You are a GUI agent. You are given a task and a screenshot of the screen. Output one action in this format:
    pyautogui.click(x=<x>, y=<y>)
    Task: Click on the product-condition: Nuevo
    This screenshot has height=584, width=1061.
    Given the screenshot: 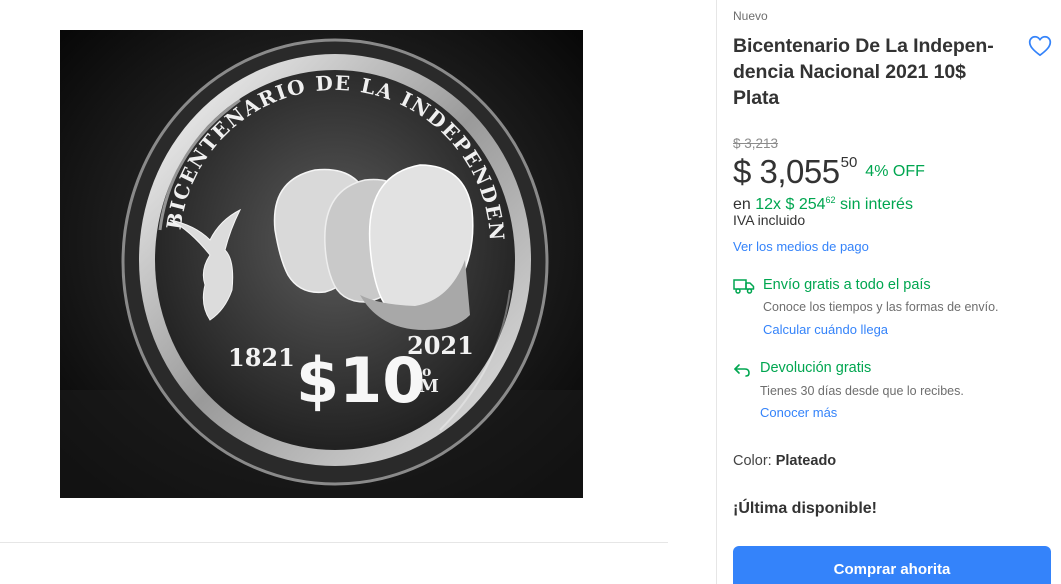 What is the action you would take?
    pyautogui.click(x=750, y=16)
    